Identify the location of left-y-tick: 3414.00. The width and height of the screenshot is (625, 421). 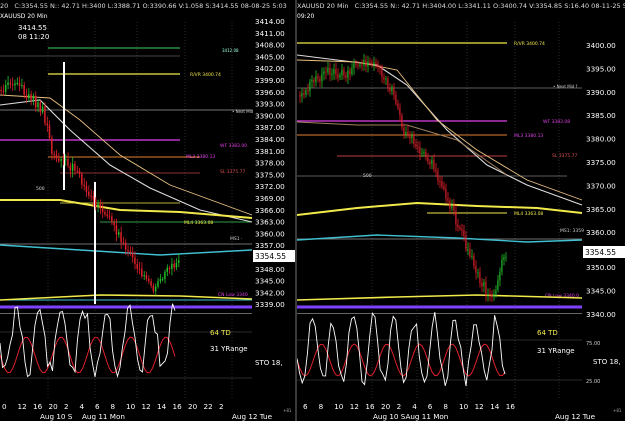
(270, 21).